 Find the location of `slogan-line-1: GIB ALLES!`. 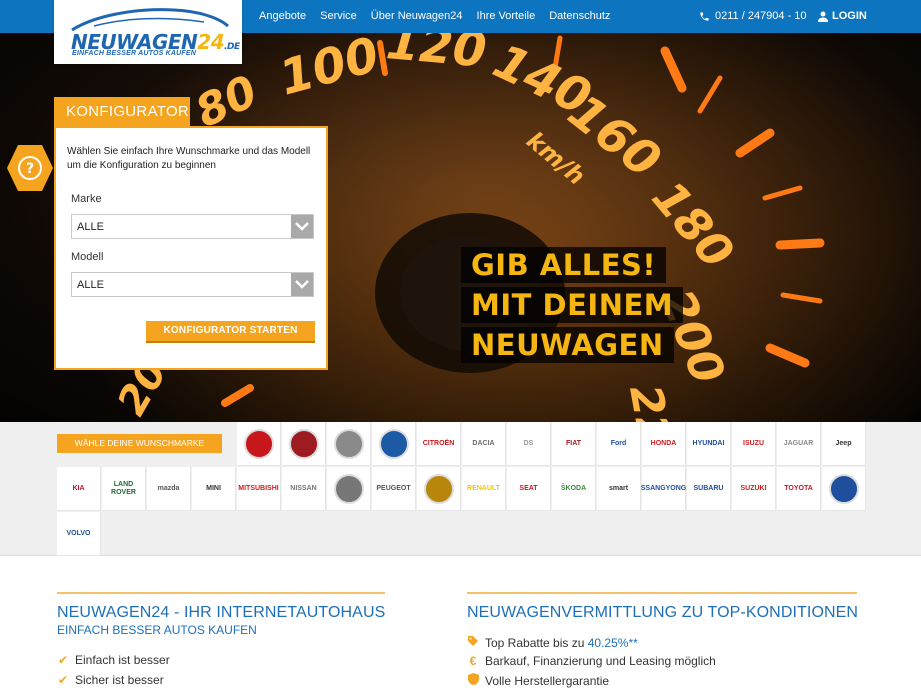

slogan-line-1: GIB ALLES! is located at coordinates (564, 265).